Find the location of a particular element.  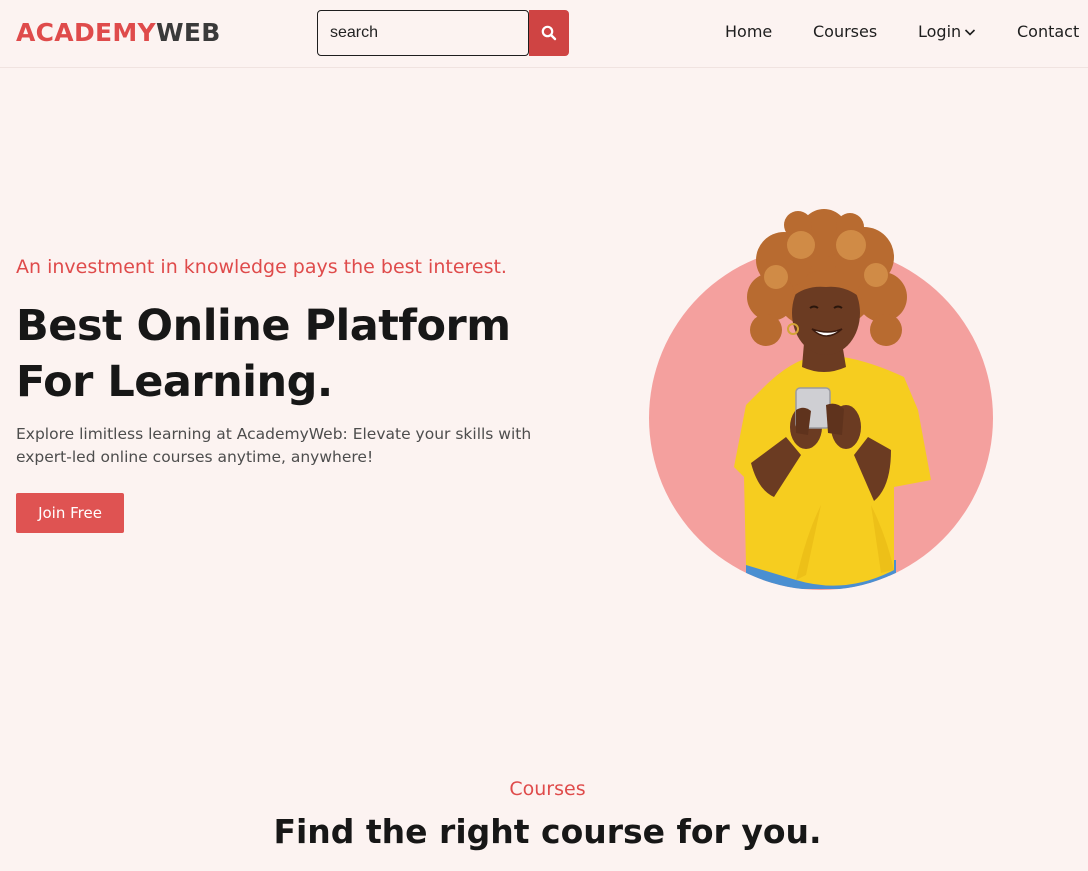

hero-title: Best Online Platform For Learning. is located at coordinates (276, 354).